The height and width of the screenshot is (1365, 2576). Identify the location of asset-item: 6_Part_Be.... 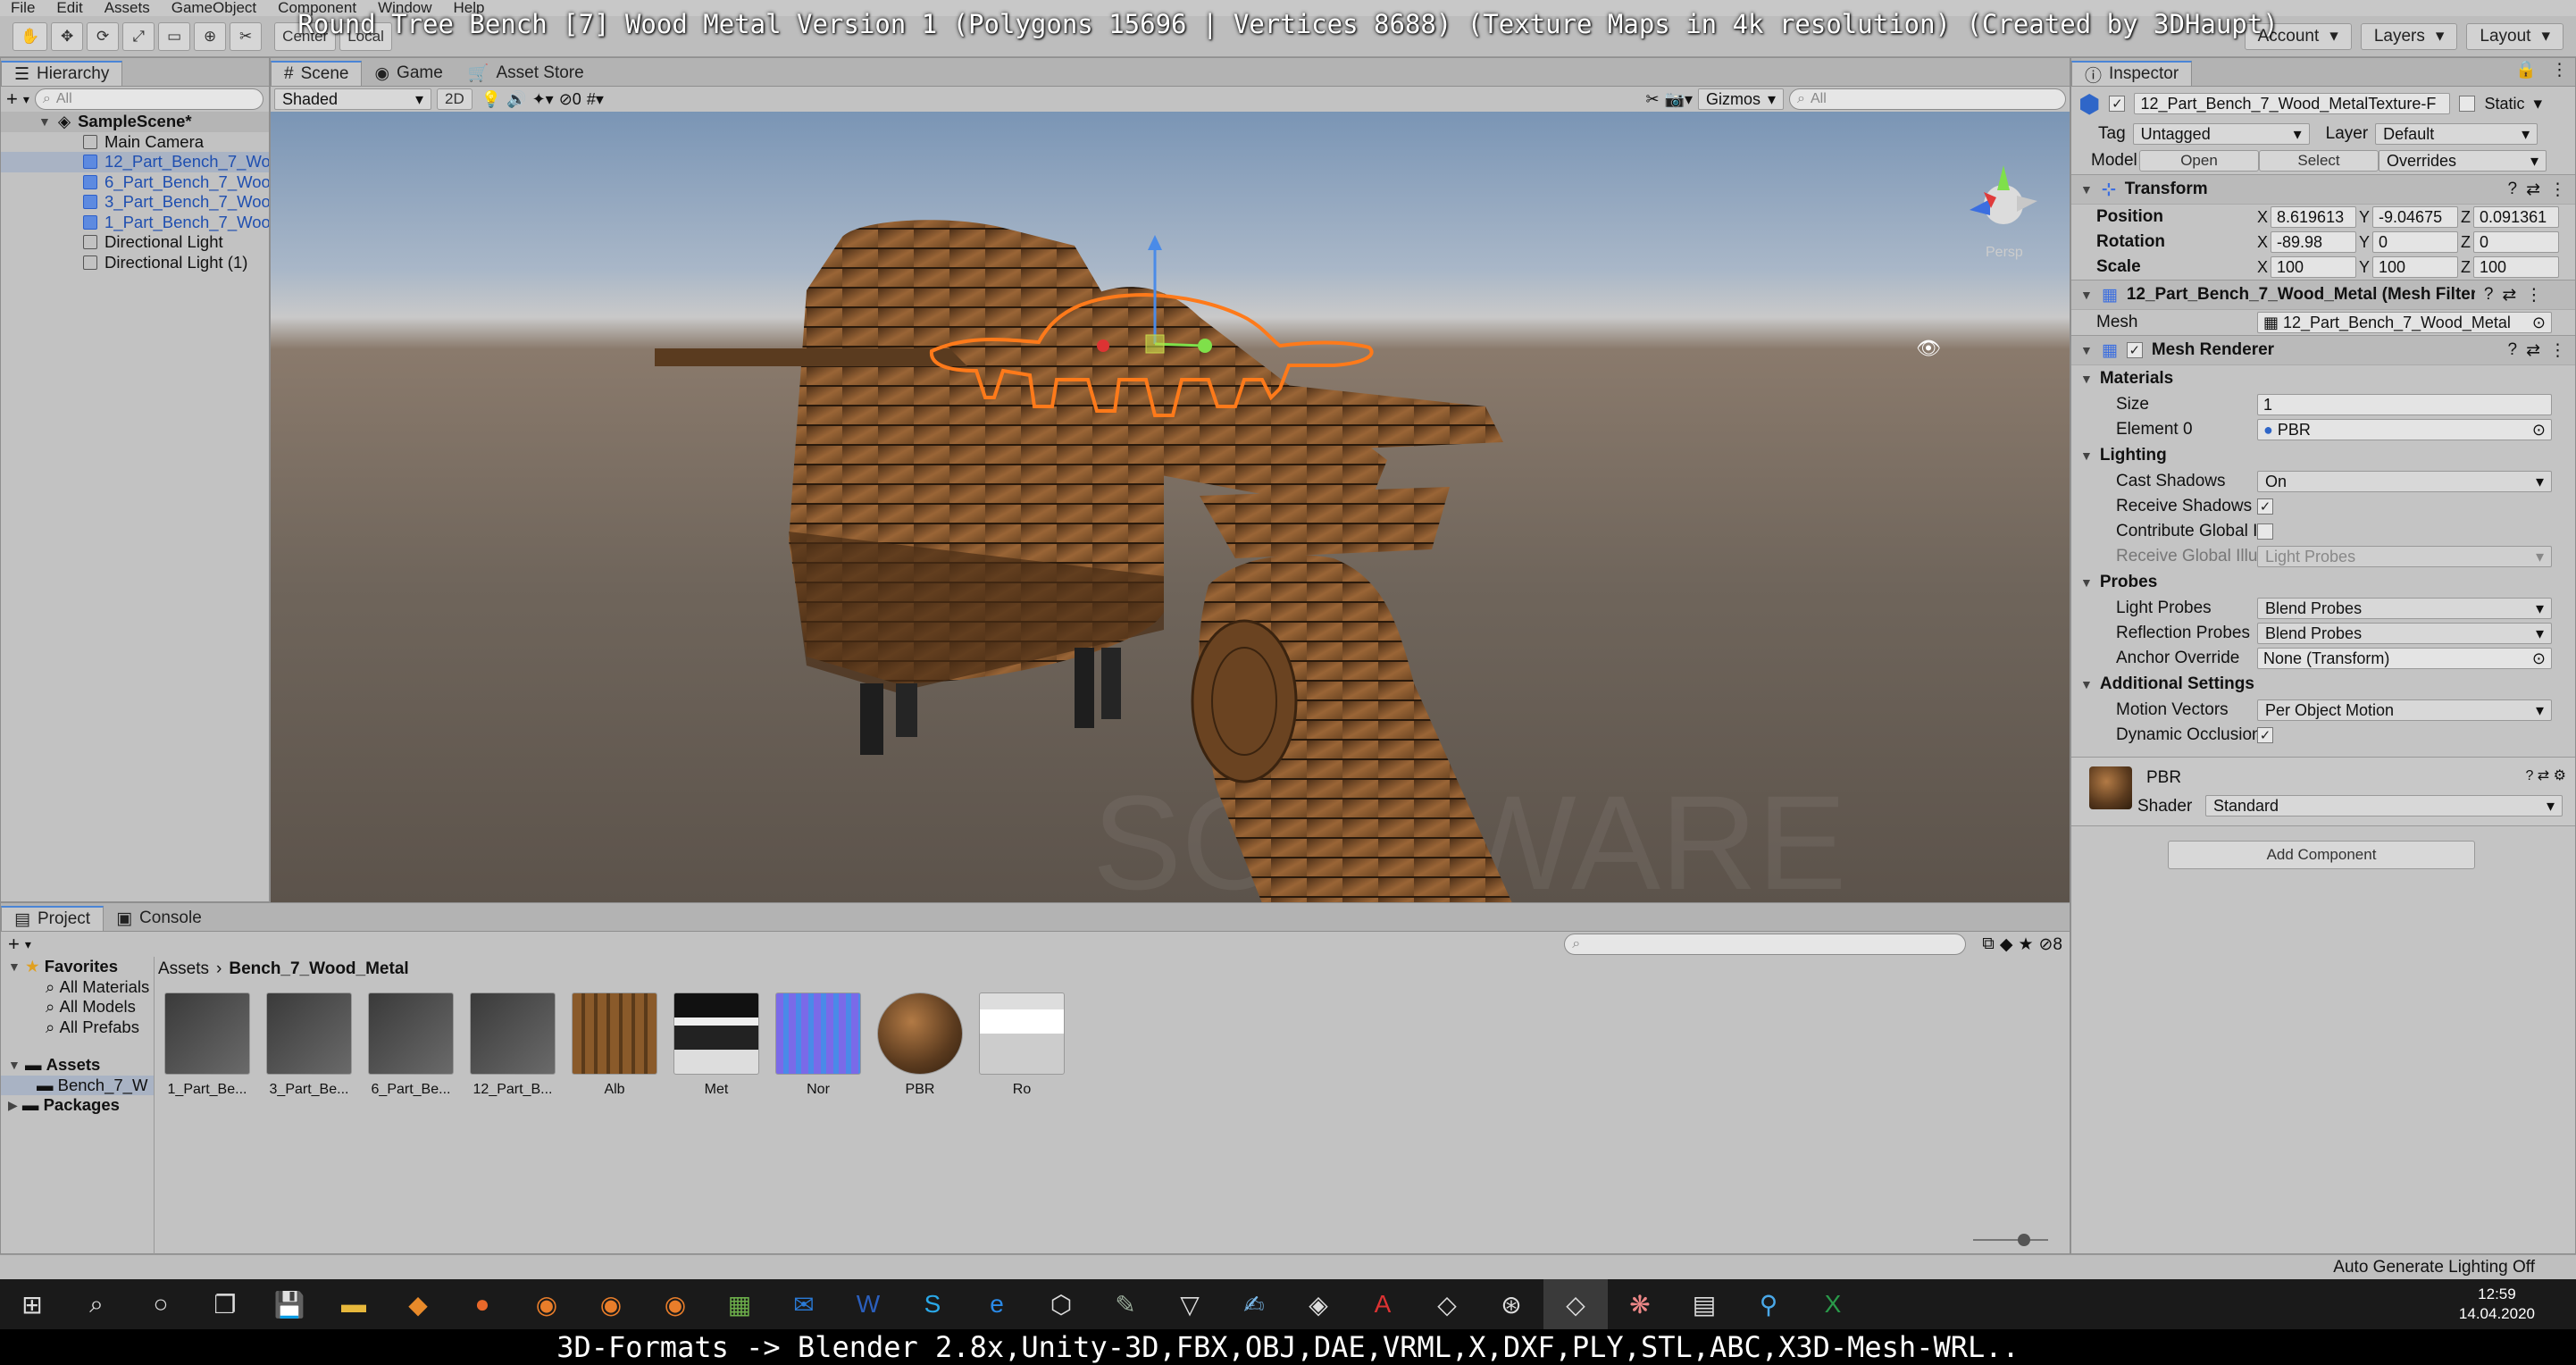
(411, 1045).